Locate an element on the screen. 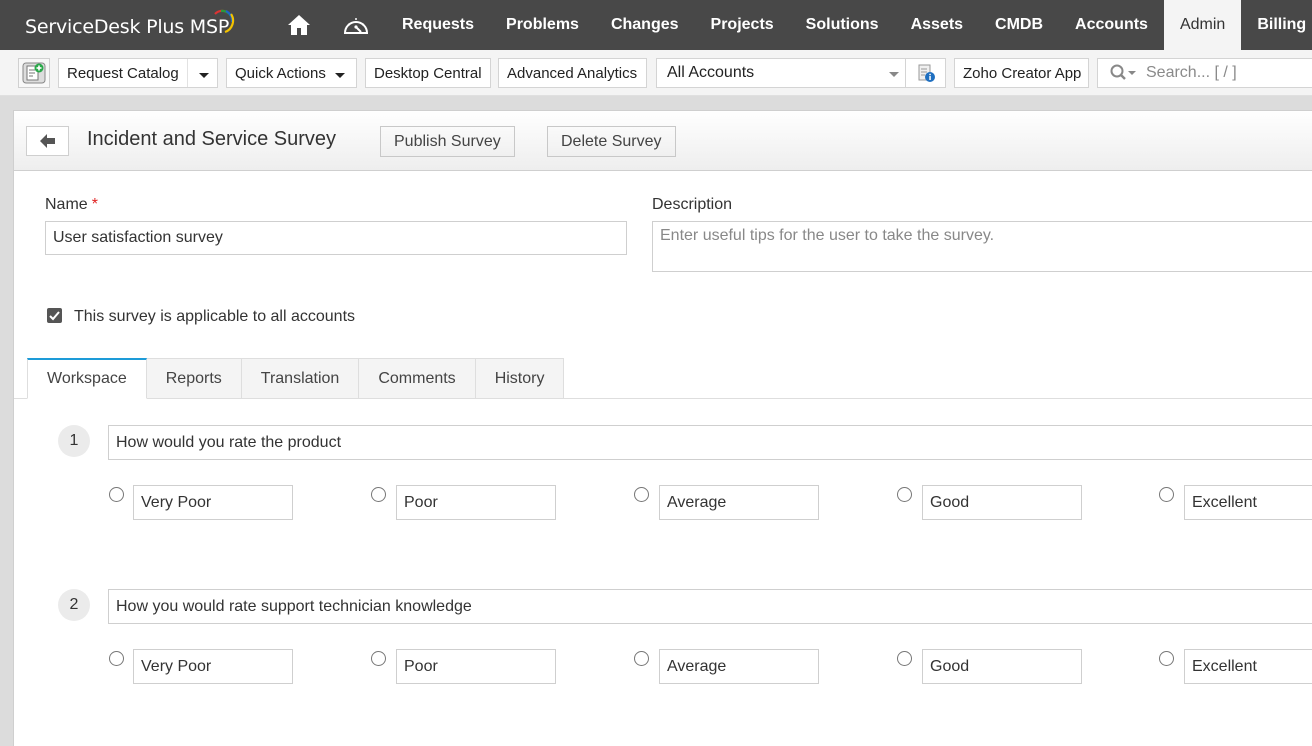  required-marker: * is located at coordinates (94, 204).